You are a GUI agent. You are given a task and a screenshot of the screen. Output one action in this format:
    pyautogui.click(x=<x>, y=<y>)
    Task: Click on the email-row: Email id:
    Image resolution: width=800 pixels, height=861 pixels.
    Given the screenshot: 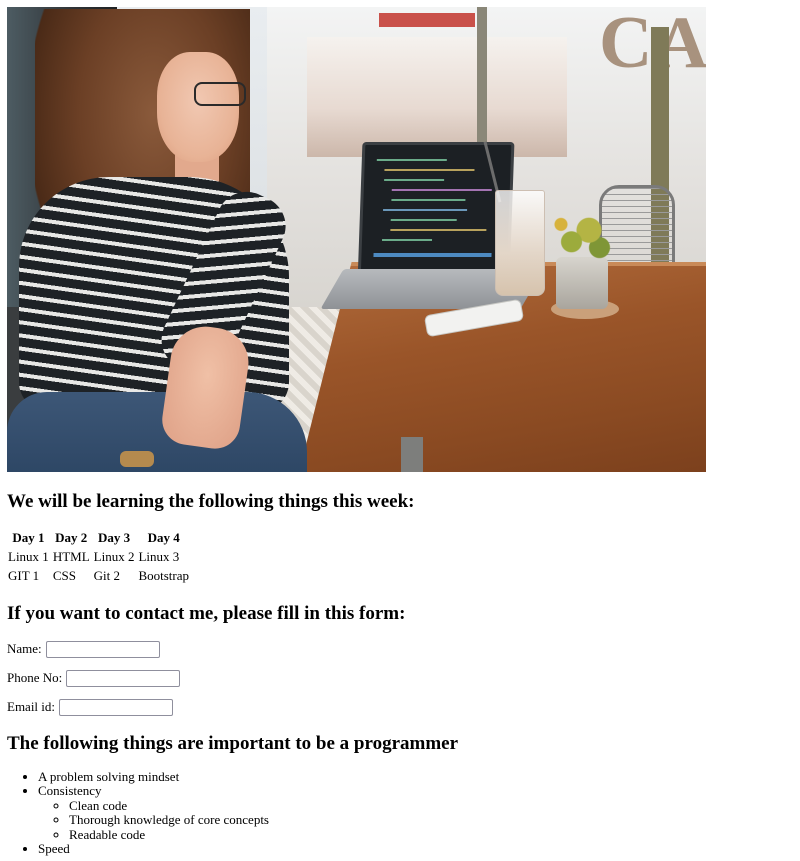 What is the action you would take?
    pyautogui.click(x=400, y=707)
    